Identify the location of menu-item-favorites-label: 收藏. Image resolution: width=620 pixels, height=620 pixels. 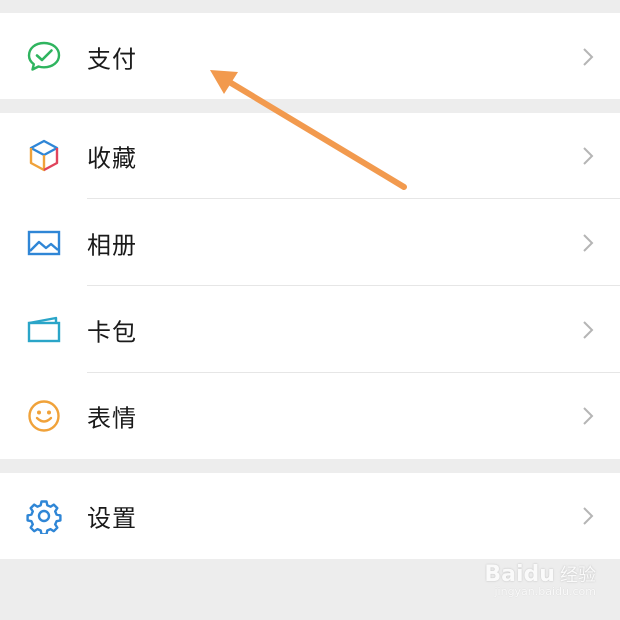
(112, 158).